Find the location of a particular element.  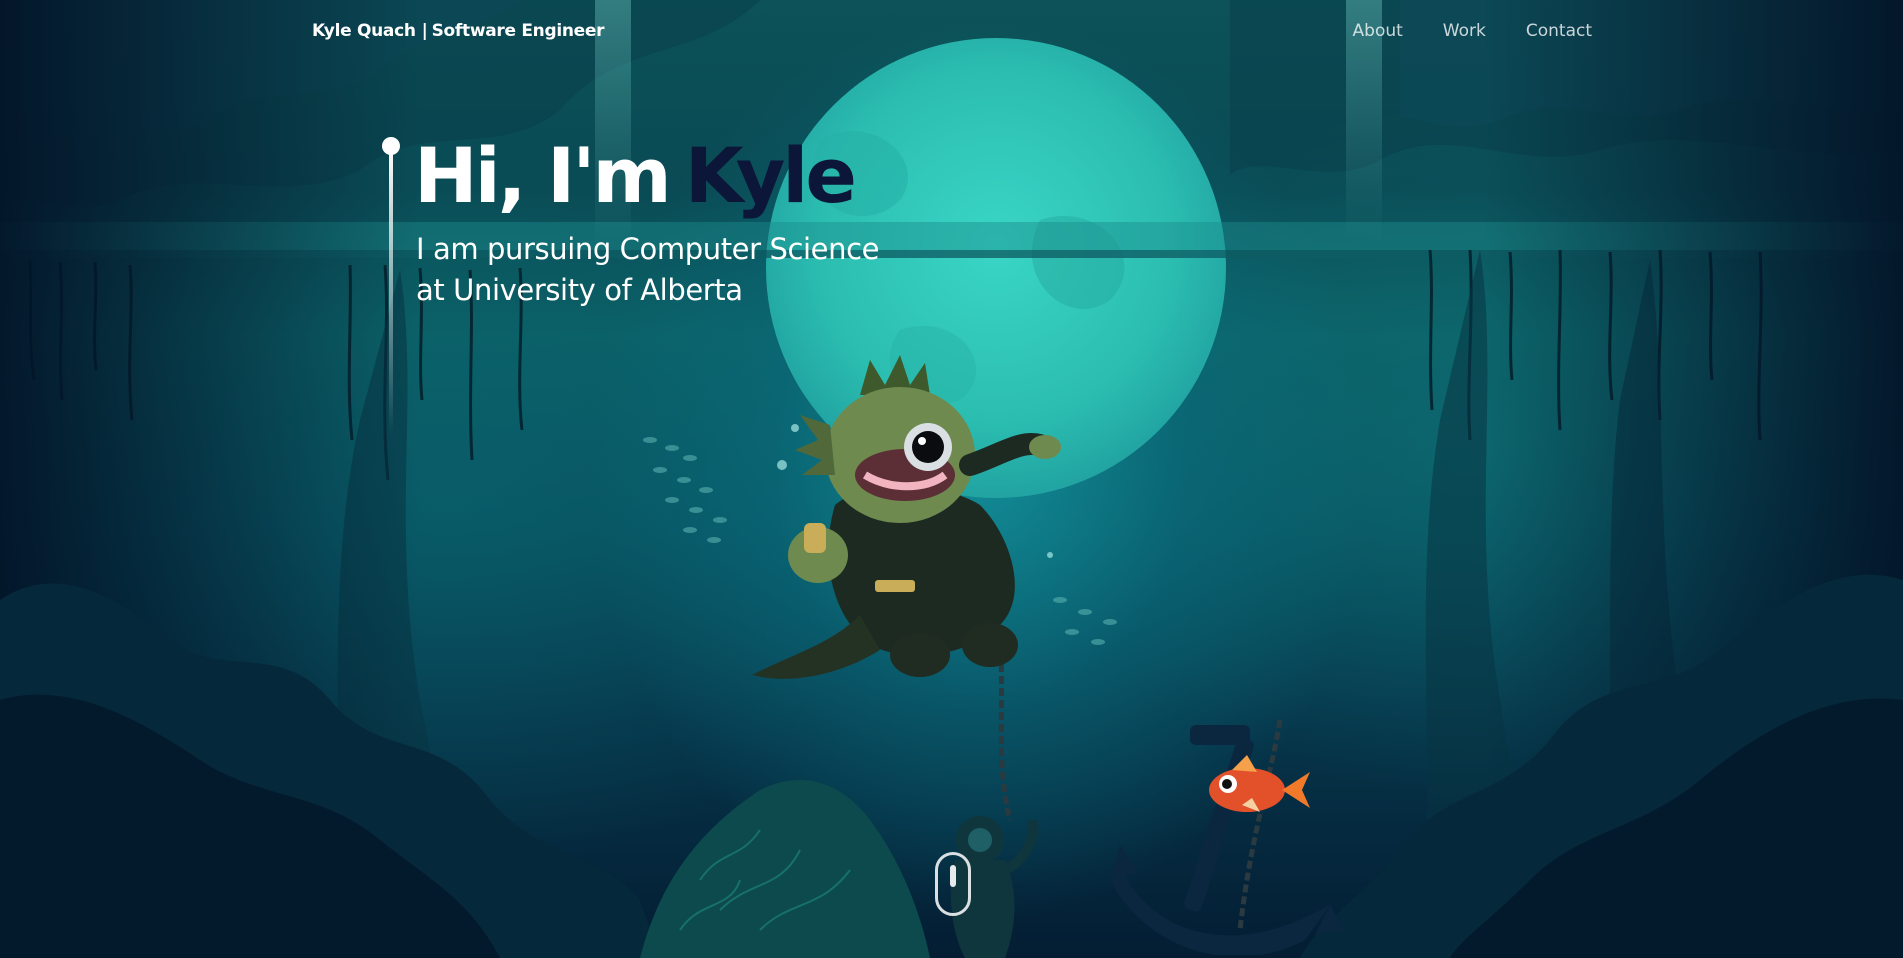

hero-subtitle-line-2: at University of Alberta is located at coordinates (579, 290).